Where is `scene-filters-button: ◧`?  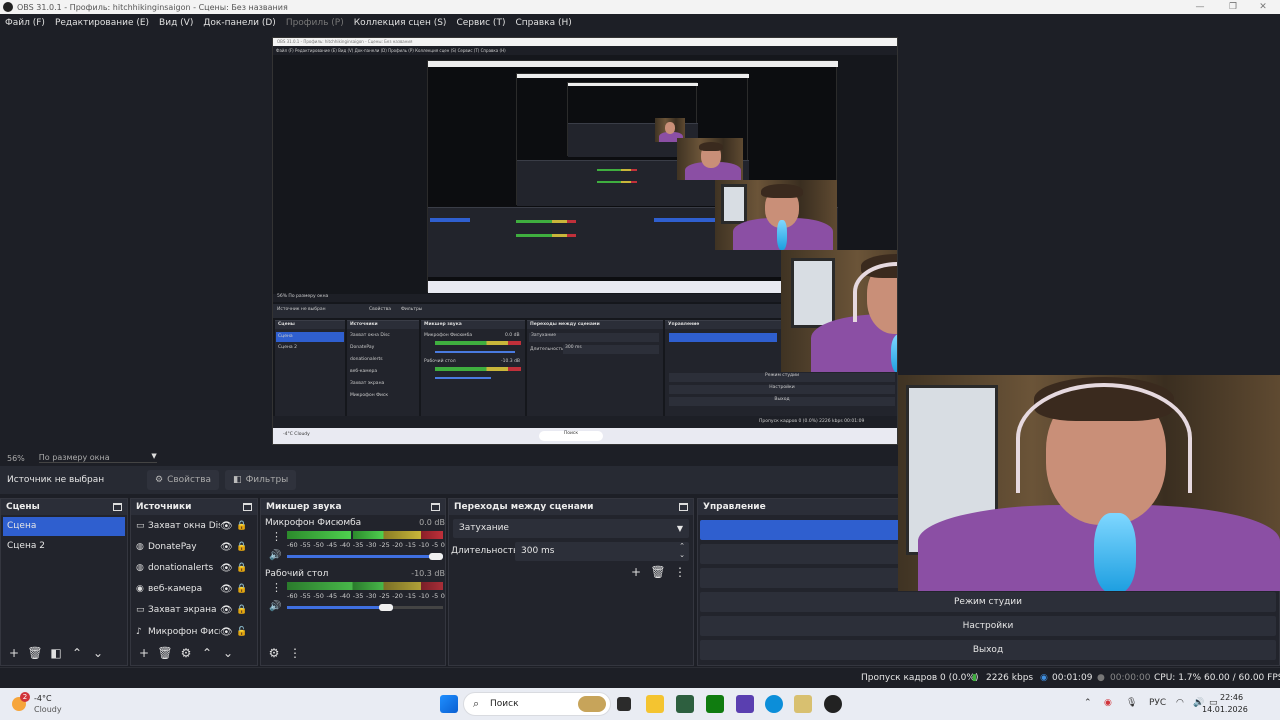
scene-filters-button: ◧ is located at coordinates (56, 653).